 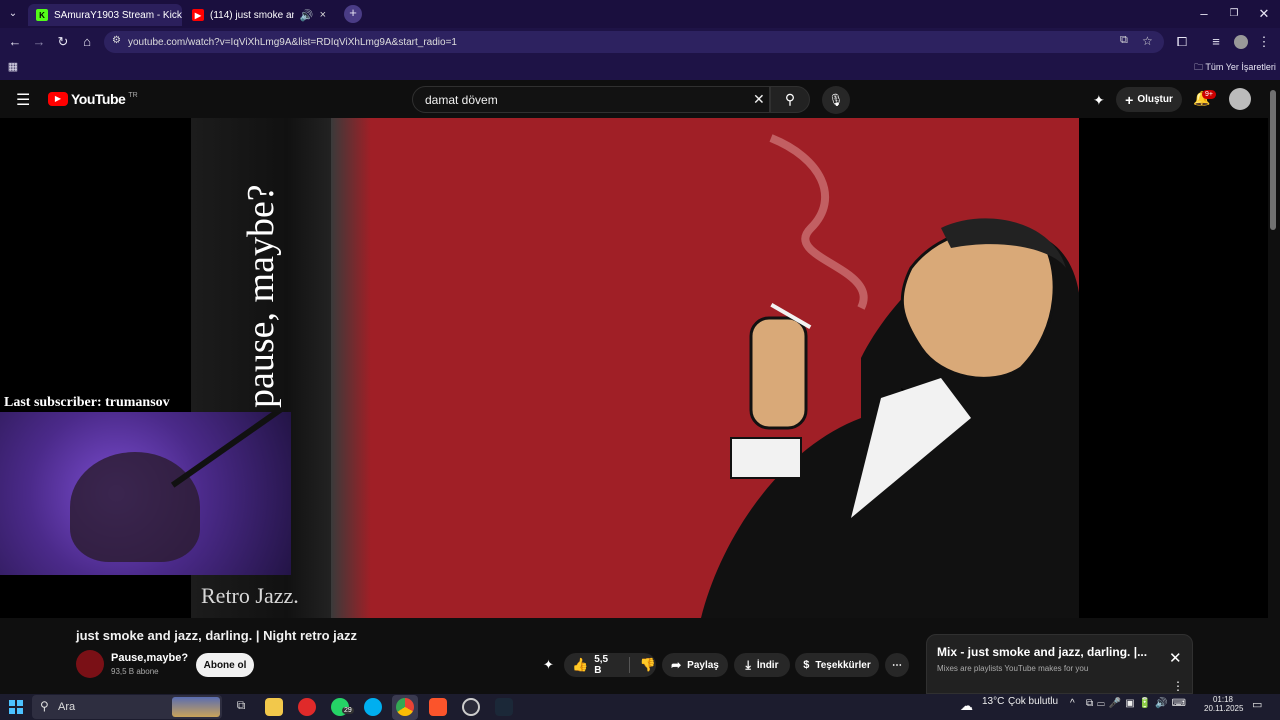 I want to click on close-icon: ×, so click(x=323, y=15).